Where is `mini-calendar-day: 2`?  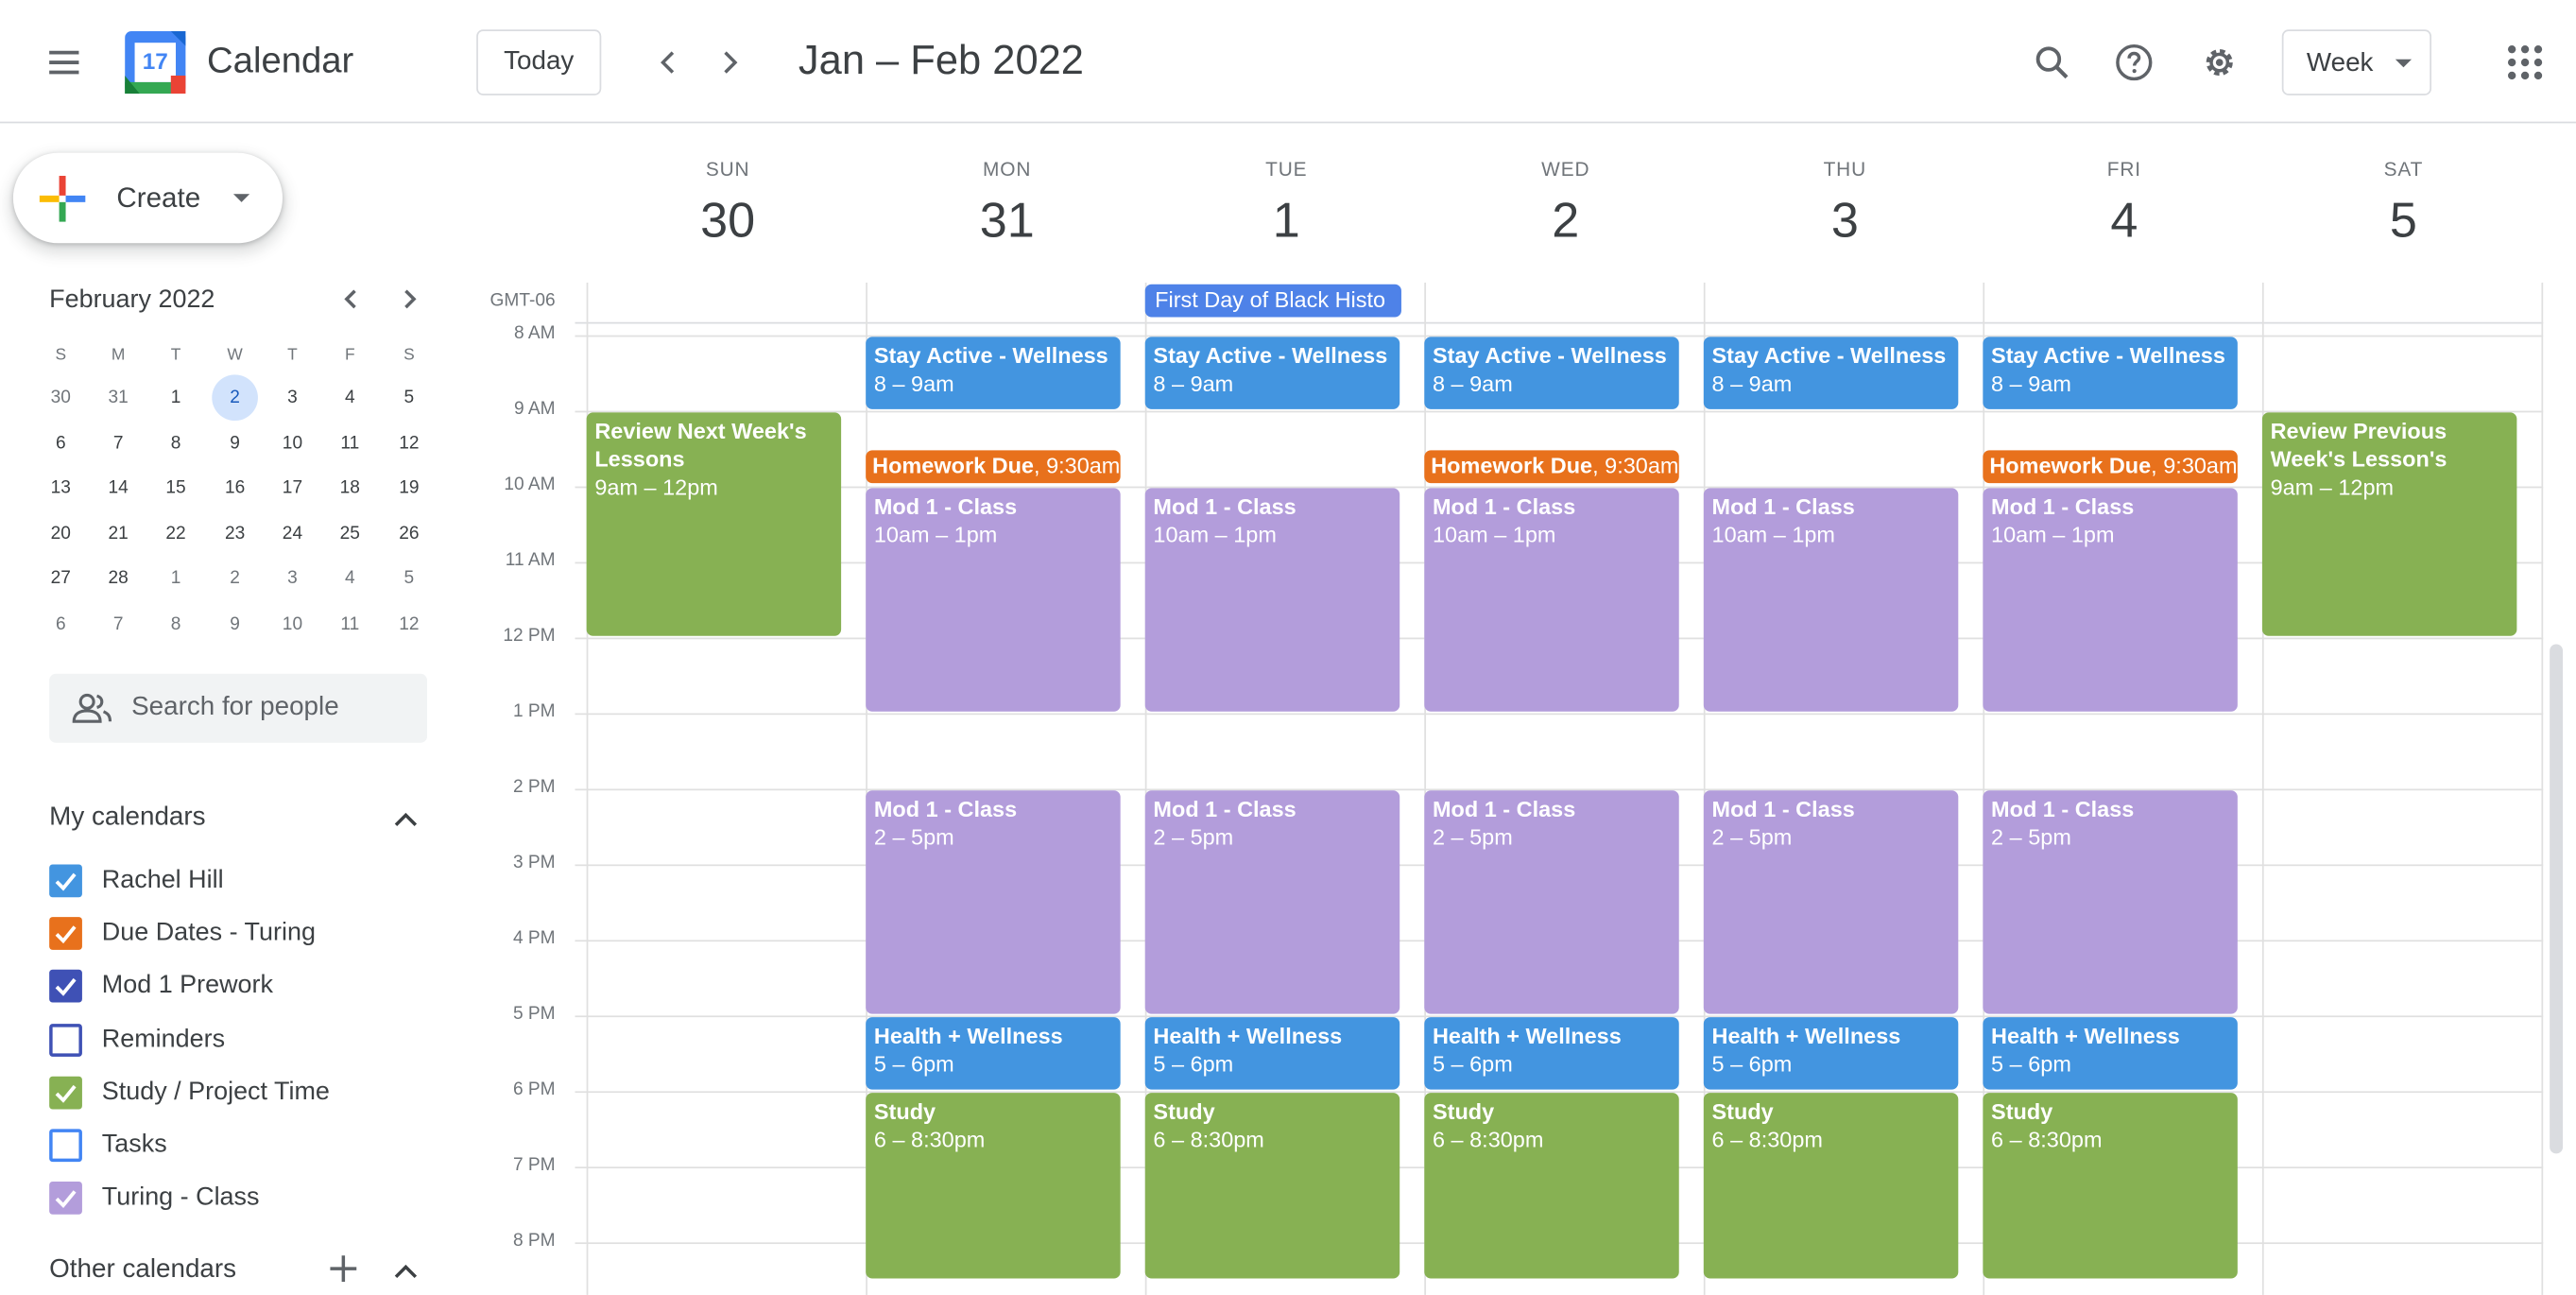
mini-calendar-day: 2 is located at coordinates (235, 579).